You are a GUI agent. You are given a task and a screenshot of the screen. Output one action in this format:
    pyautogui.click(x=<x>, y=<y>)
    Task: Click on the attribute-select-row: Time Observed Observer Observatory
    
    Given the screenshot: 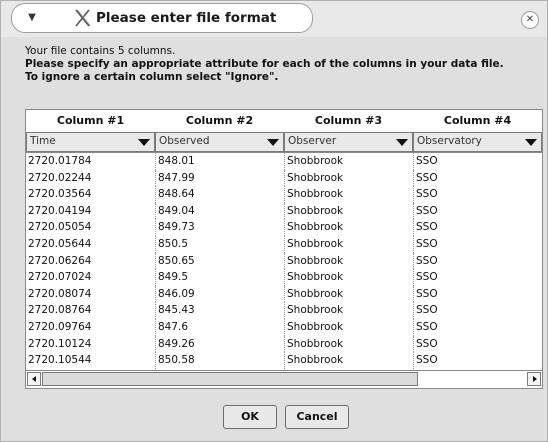 What is the action you would take?
    pyautogui.click(x=284, y=142)
    